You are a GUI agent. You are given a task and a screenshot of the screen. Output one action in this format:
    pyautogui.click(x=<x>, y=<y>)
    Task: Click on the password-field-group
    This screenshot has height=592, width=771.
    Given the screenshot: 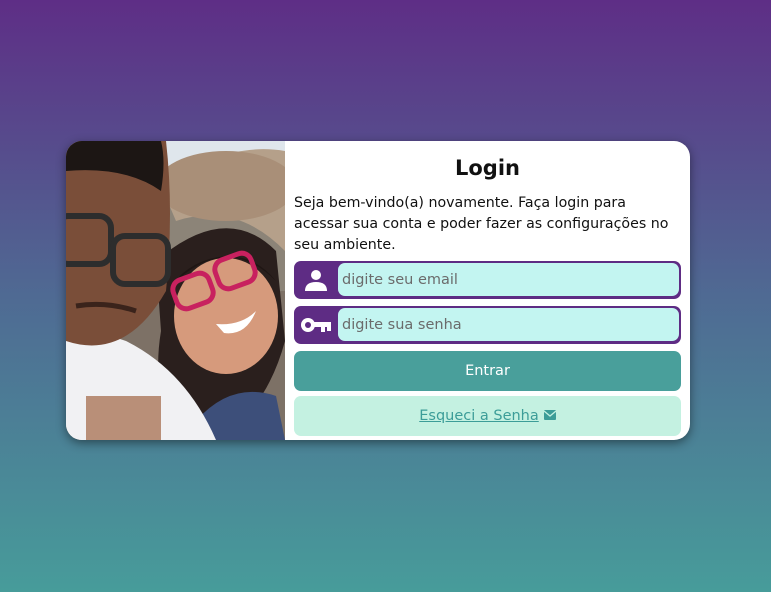 What is the action you would take?
    pyautogui.click(x=487, y=325)
    